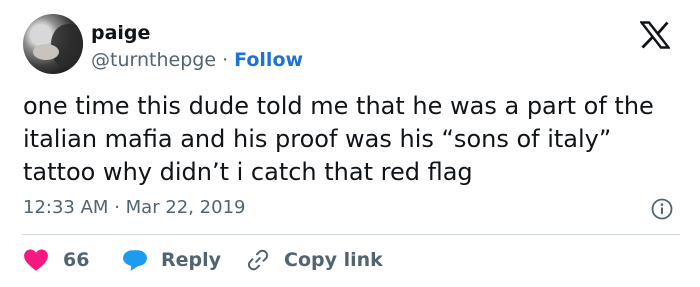 Image resolution: width=700 pixels, height=287 pixels. Describe the element at coordinates (655, 35) in the screenshot. I see `x-logo-icon` at that location.